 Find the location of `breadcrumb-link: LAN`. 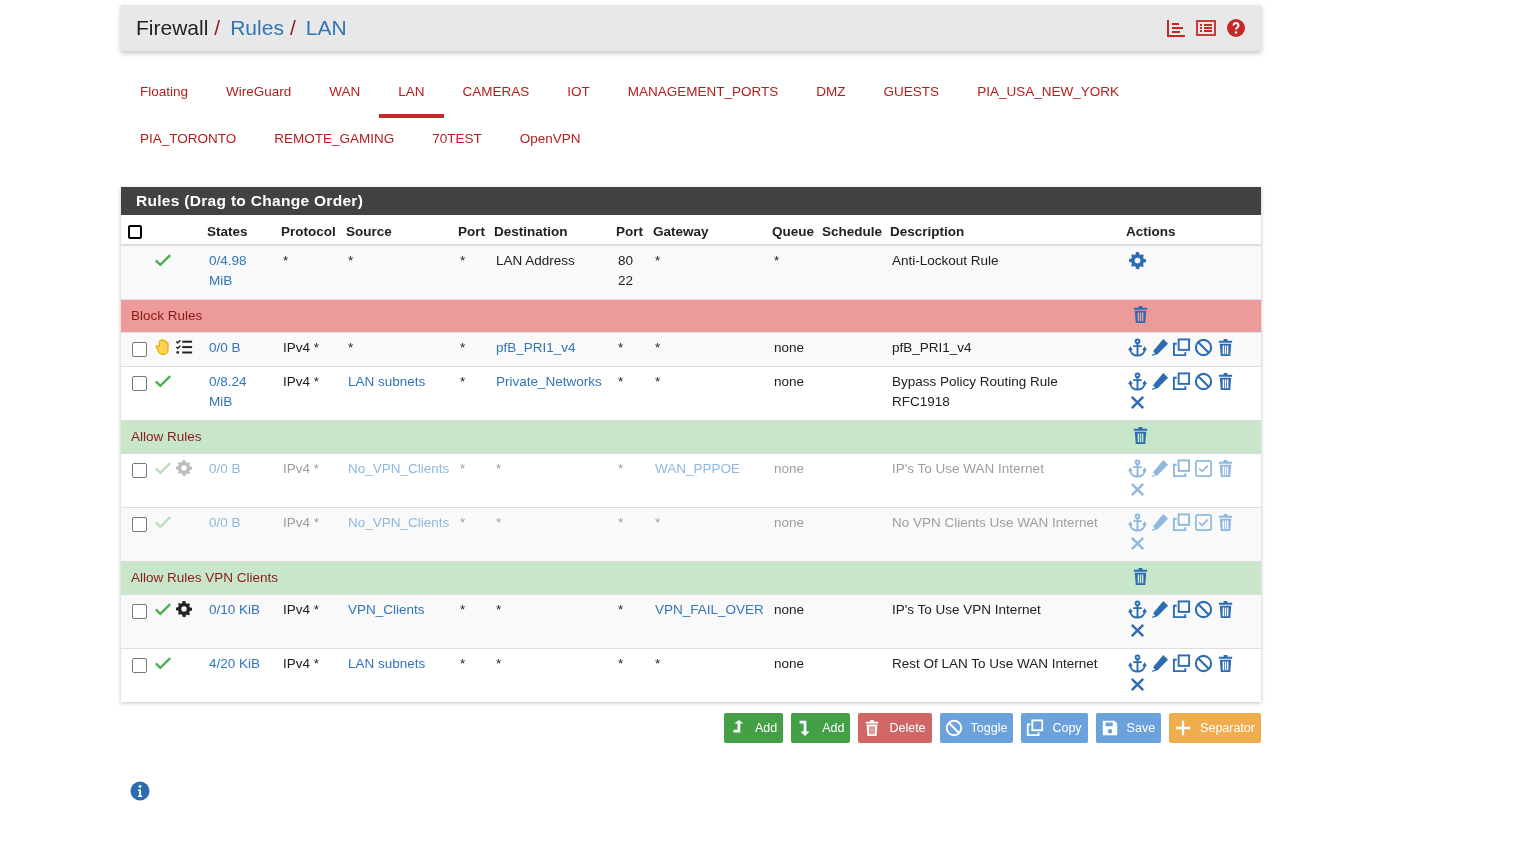

breadcrumb-link: LAN is located at coordinates (326, 28).